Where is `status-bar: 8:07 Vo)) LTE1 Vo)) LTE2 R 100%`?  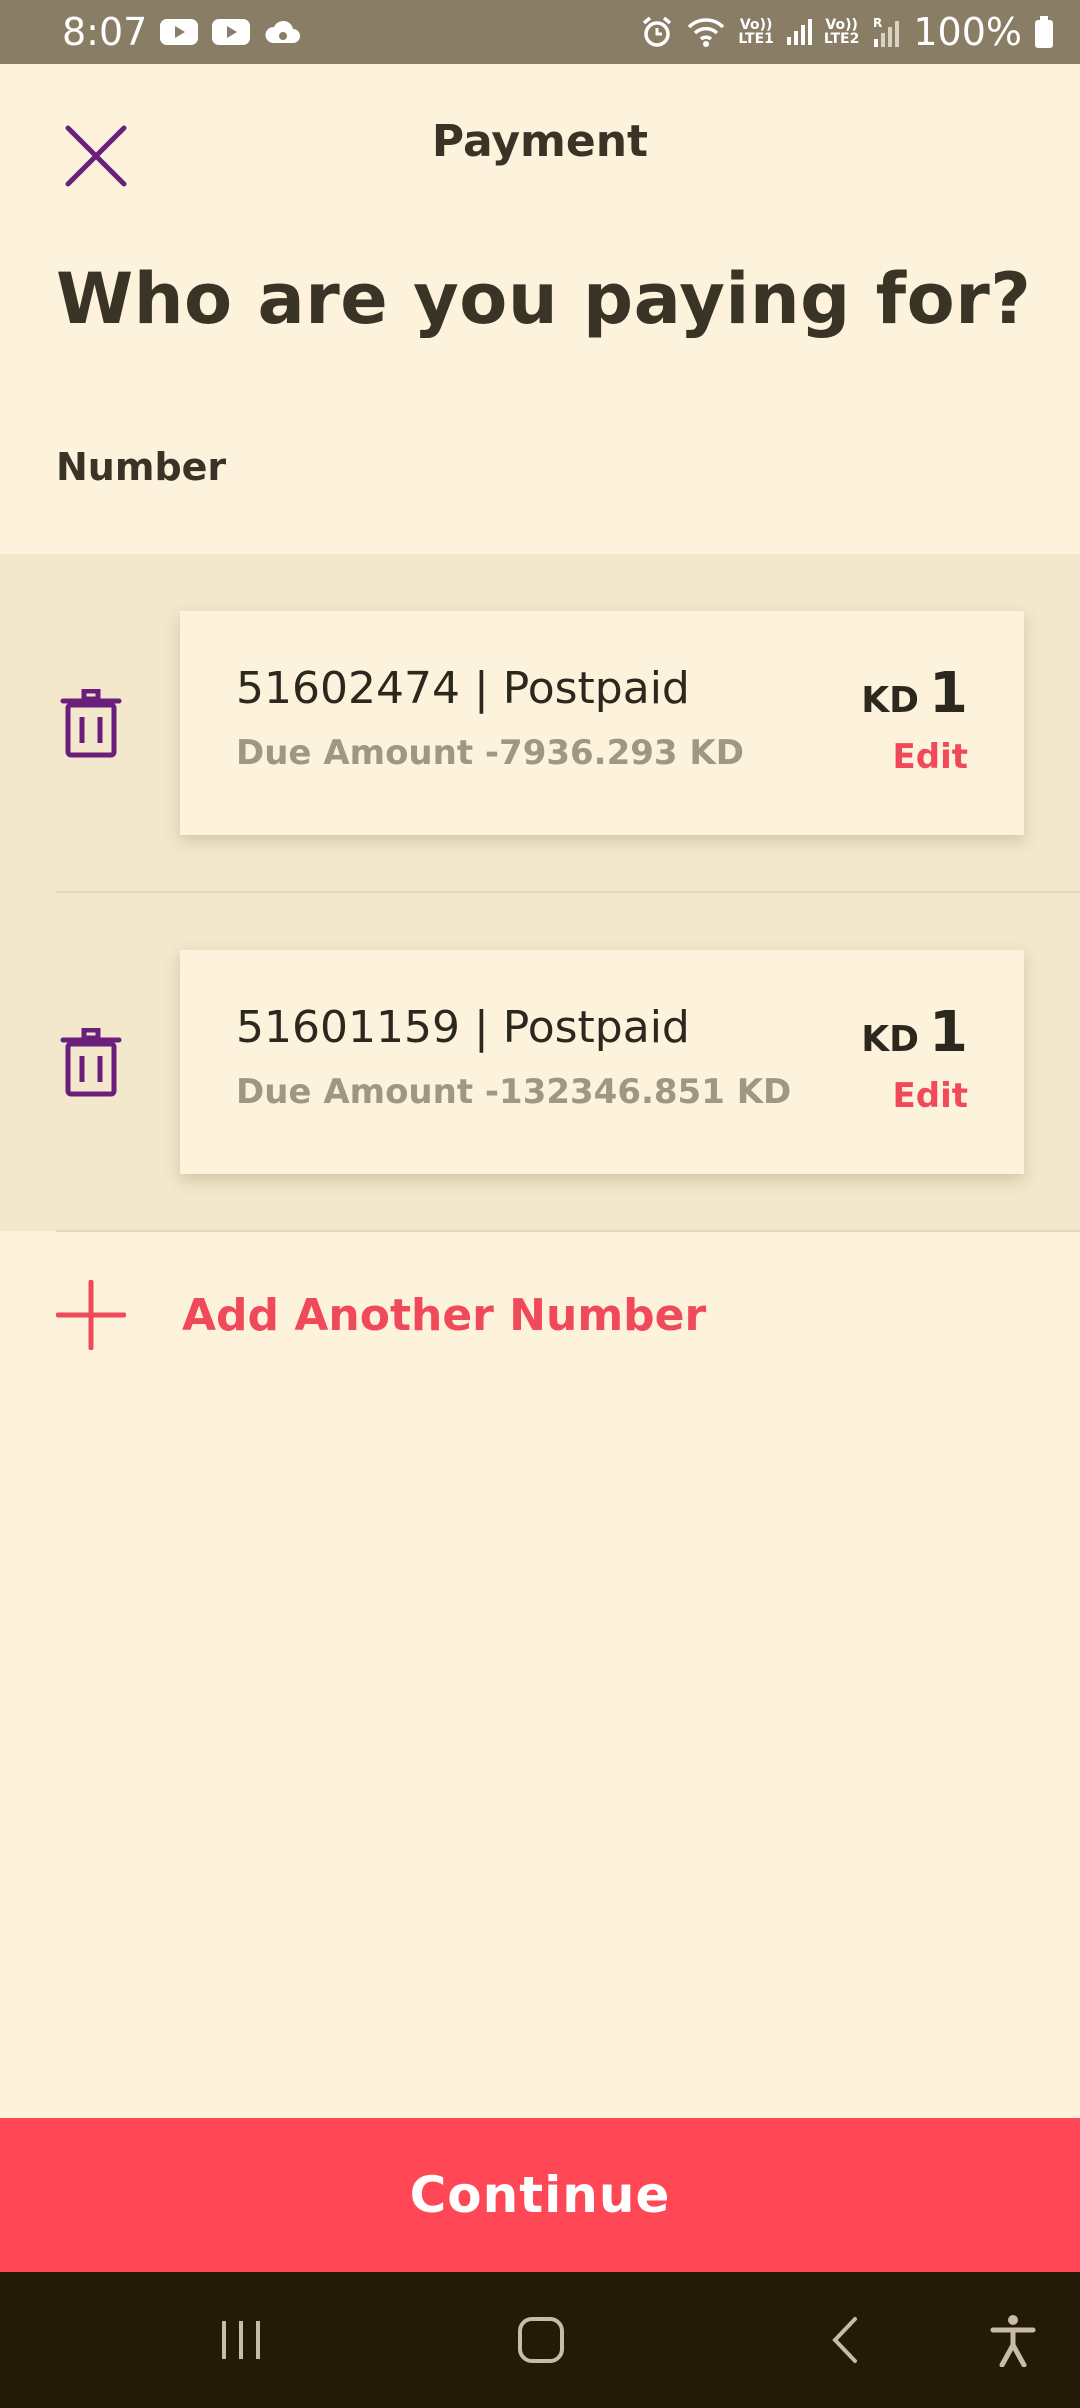 status-bar: 8:07 Vo)) LTE1 Vo)) LTE2 R 100% is located at coordinates (540, 32).